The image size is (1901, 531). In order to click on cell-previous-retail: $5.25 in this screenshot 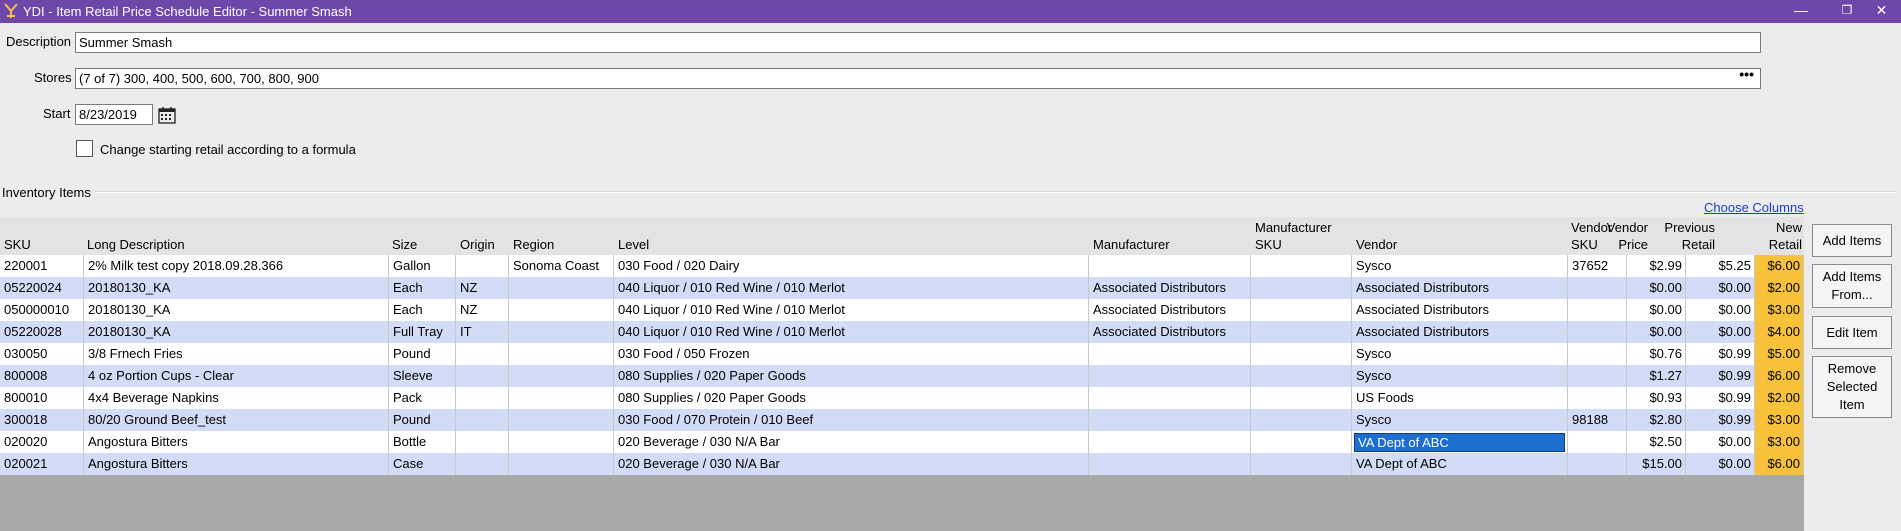, I will do `click(1720, 266)`.